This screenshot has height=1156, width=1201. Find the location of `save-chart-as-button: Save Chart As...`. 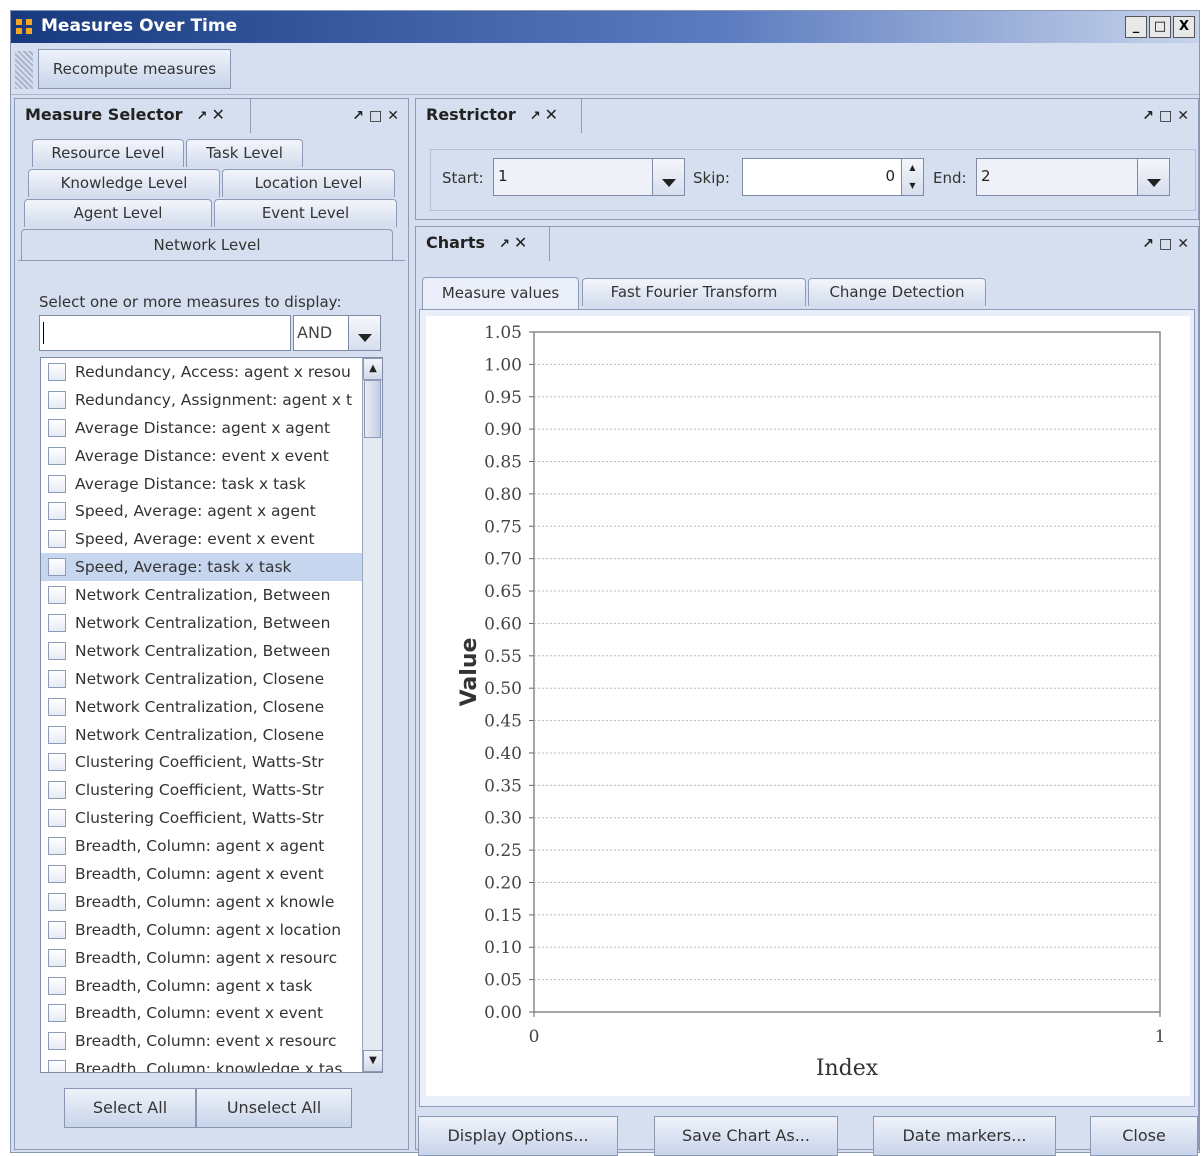

save-chart-as-button: Save Chart As... is located at coordinates (746, 1136).